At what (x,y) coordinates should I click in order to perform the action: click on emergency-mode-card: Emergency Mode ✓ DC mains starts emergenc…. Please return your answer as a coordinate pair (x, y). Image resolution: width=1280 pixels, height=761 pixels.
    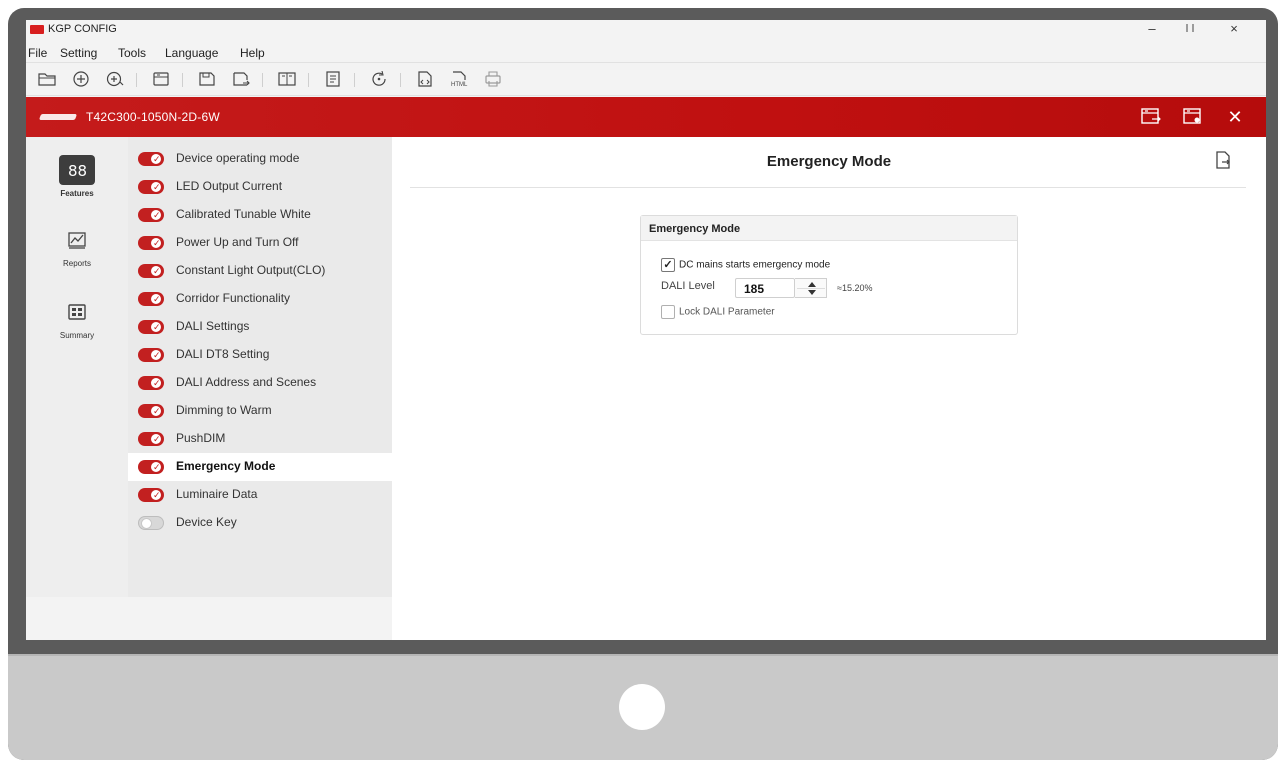
    Looking at the image, I should click on (829, 275).